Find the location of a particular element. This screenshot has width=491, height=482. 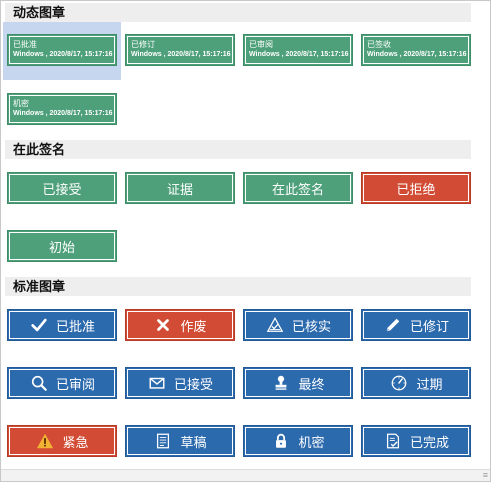

sign-button-rejected: 已拒绝 is located at coordinates (416, 188).